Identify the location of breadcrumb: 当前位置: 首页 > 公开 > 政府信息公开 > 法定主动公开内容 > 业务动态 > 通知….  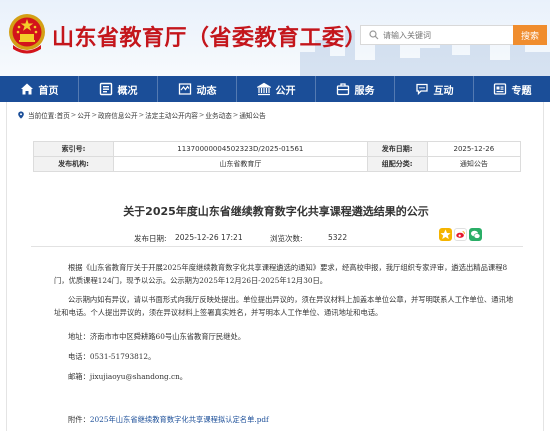
(141, 115).